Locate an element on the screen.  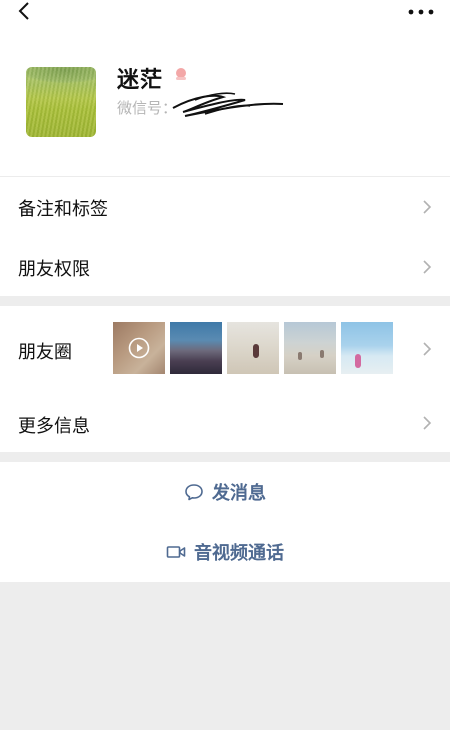
avatar is located at coordinates (61, 102).